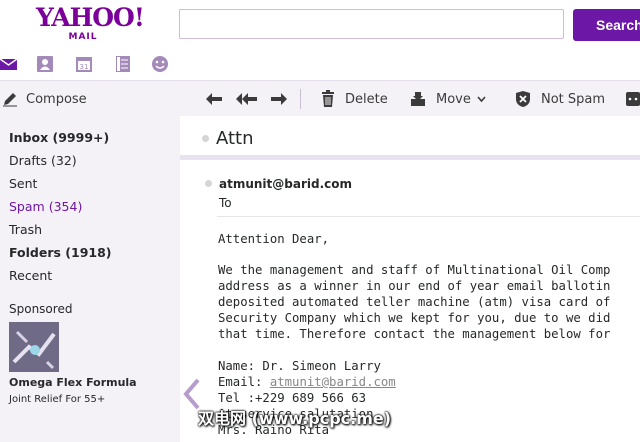 This screenshot has width=640, height=442. What do you see at coordinates (34, 347) in the screenshot?
I see `ad-image` at bounding box center [34, 347].